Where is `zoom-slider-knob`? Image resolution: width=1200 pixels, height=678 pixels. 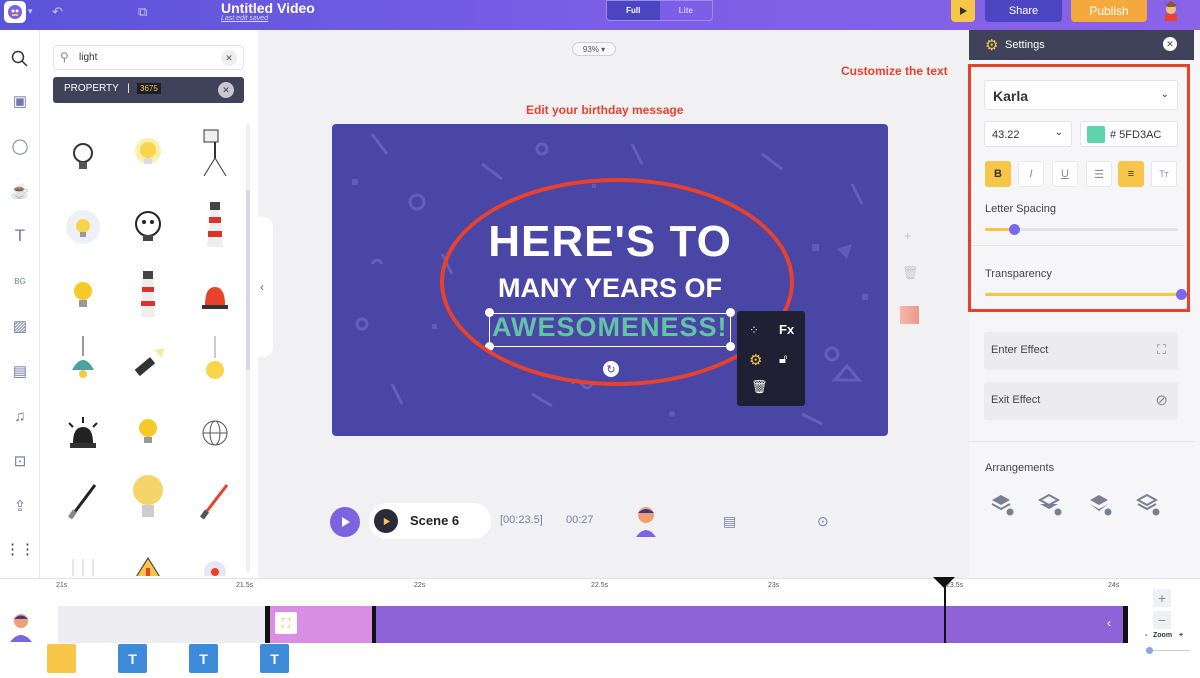
zoom-slider-knob is located at coordinates (1149, 650).